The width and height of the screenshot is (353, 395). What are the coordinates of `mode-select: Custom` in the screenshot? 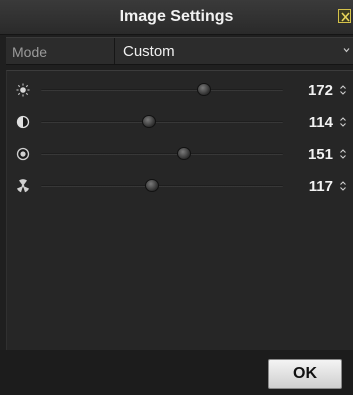 It's located at (149, 51).